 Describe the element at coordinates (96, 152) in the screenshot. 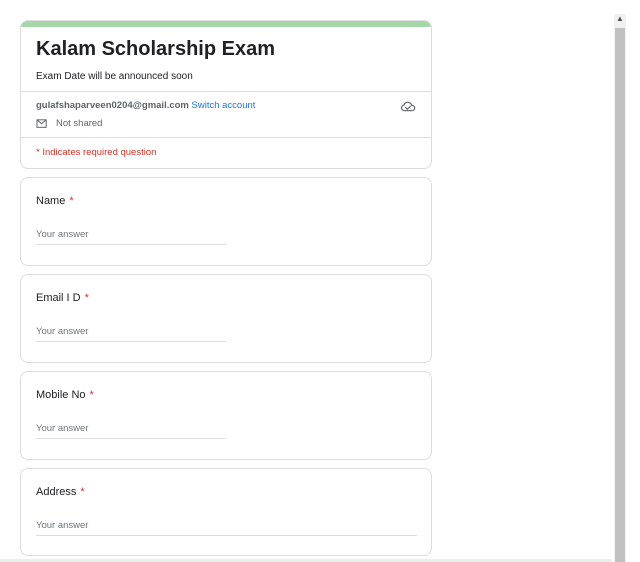

I see `required-note: * Indicates required question` at that location.